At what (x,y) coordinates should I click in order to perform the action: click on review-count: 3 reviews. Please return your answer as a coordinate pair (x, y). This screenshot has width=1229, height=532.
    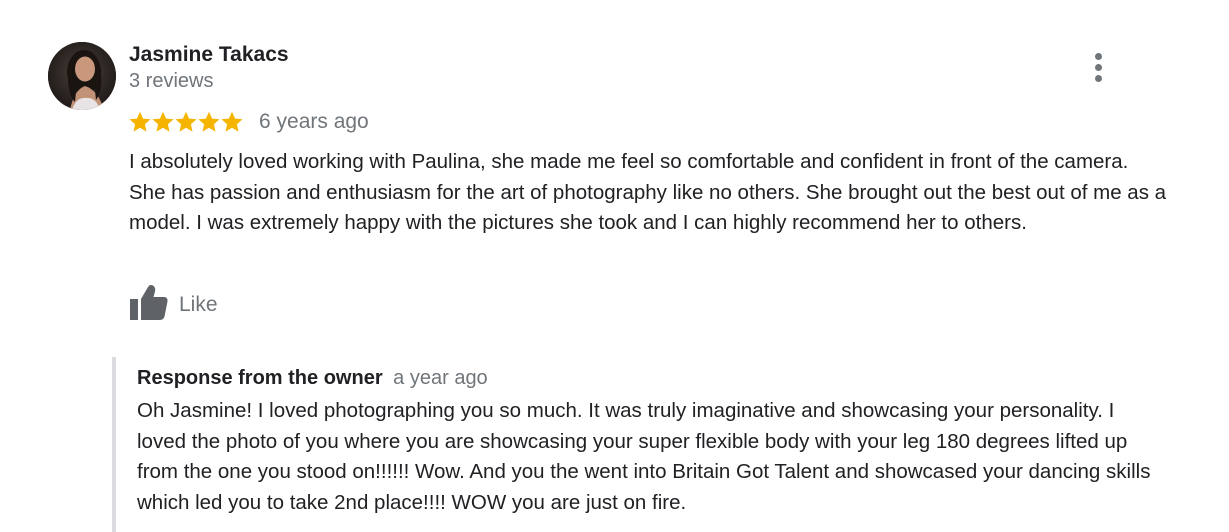
    Looking at the image, I should click on (171, 81).